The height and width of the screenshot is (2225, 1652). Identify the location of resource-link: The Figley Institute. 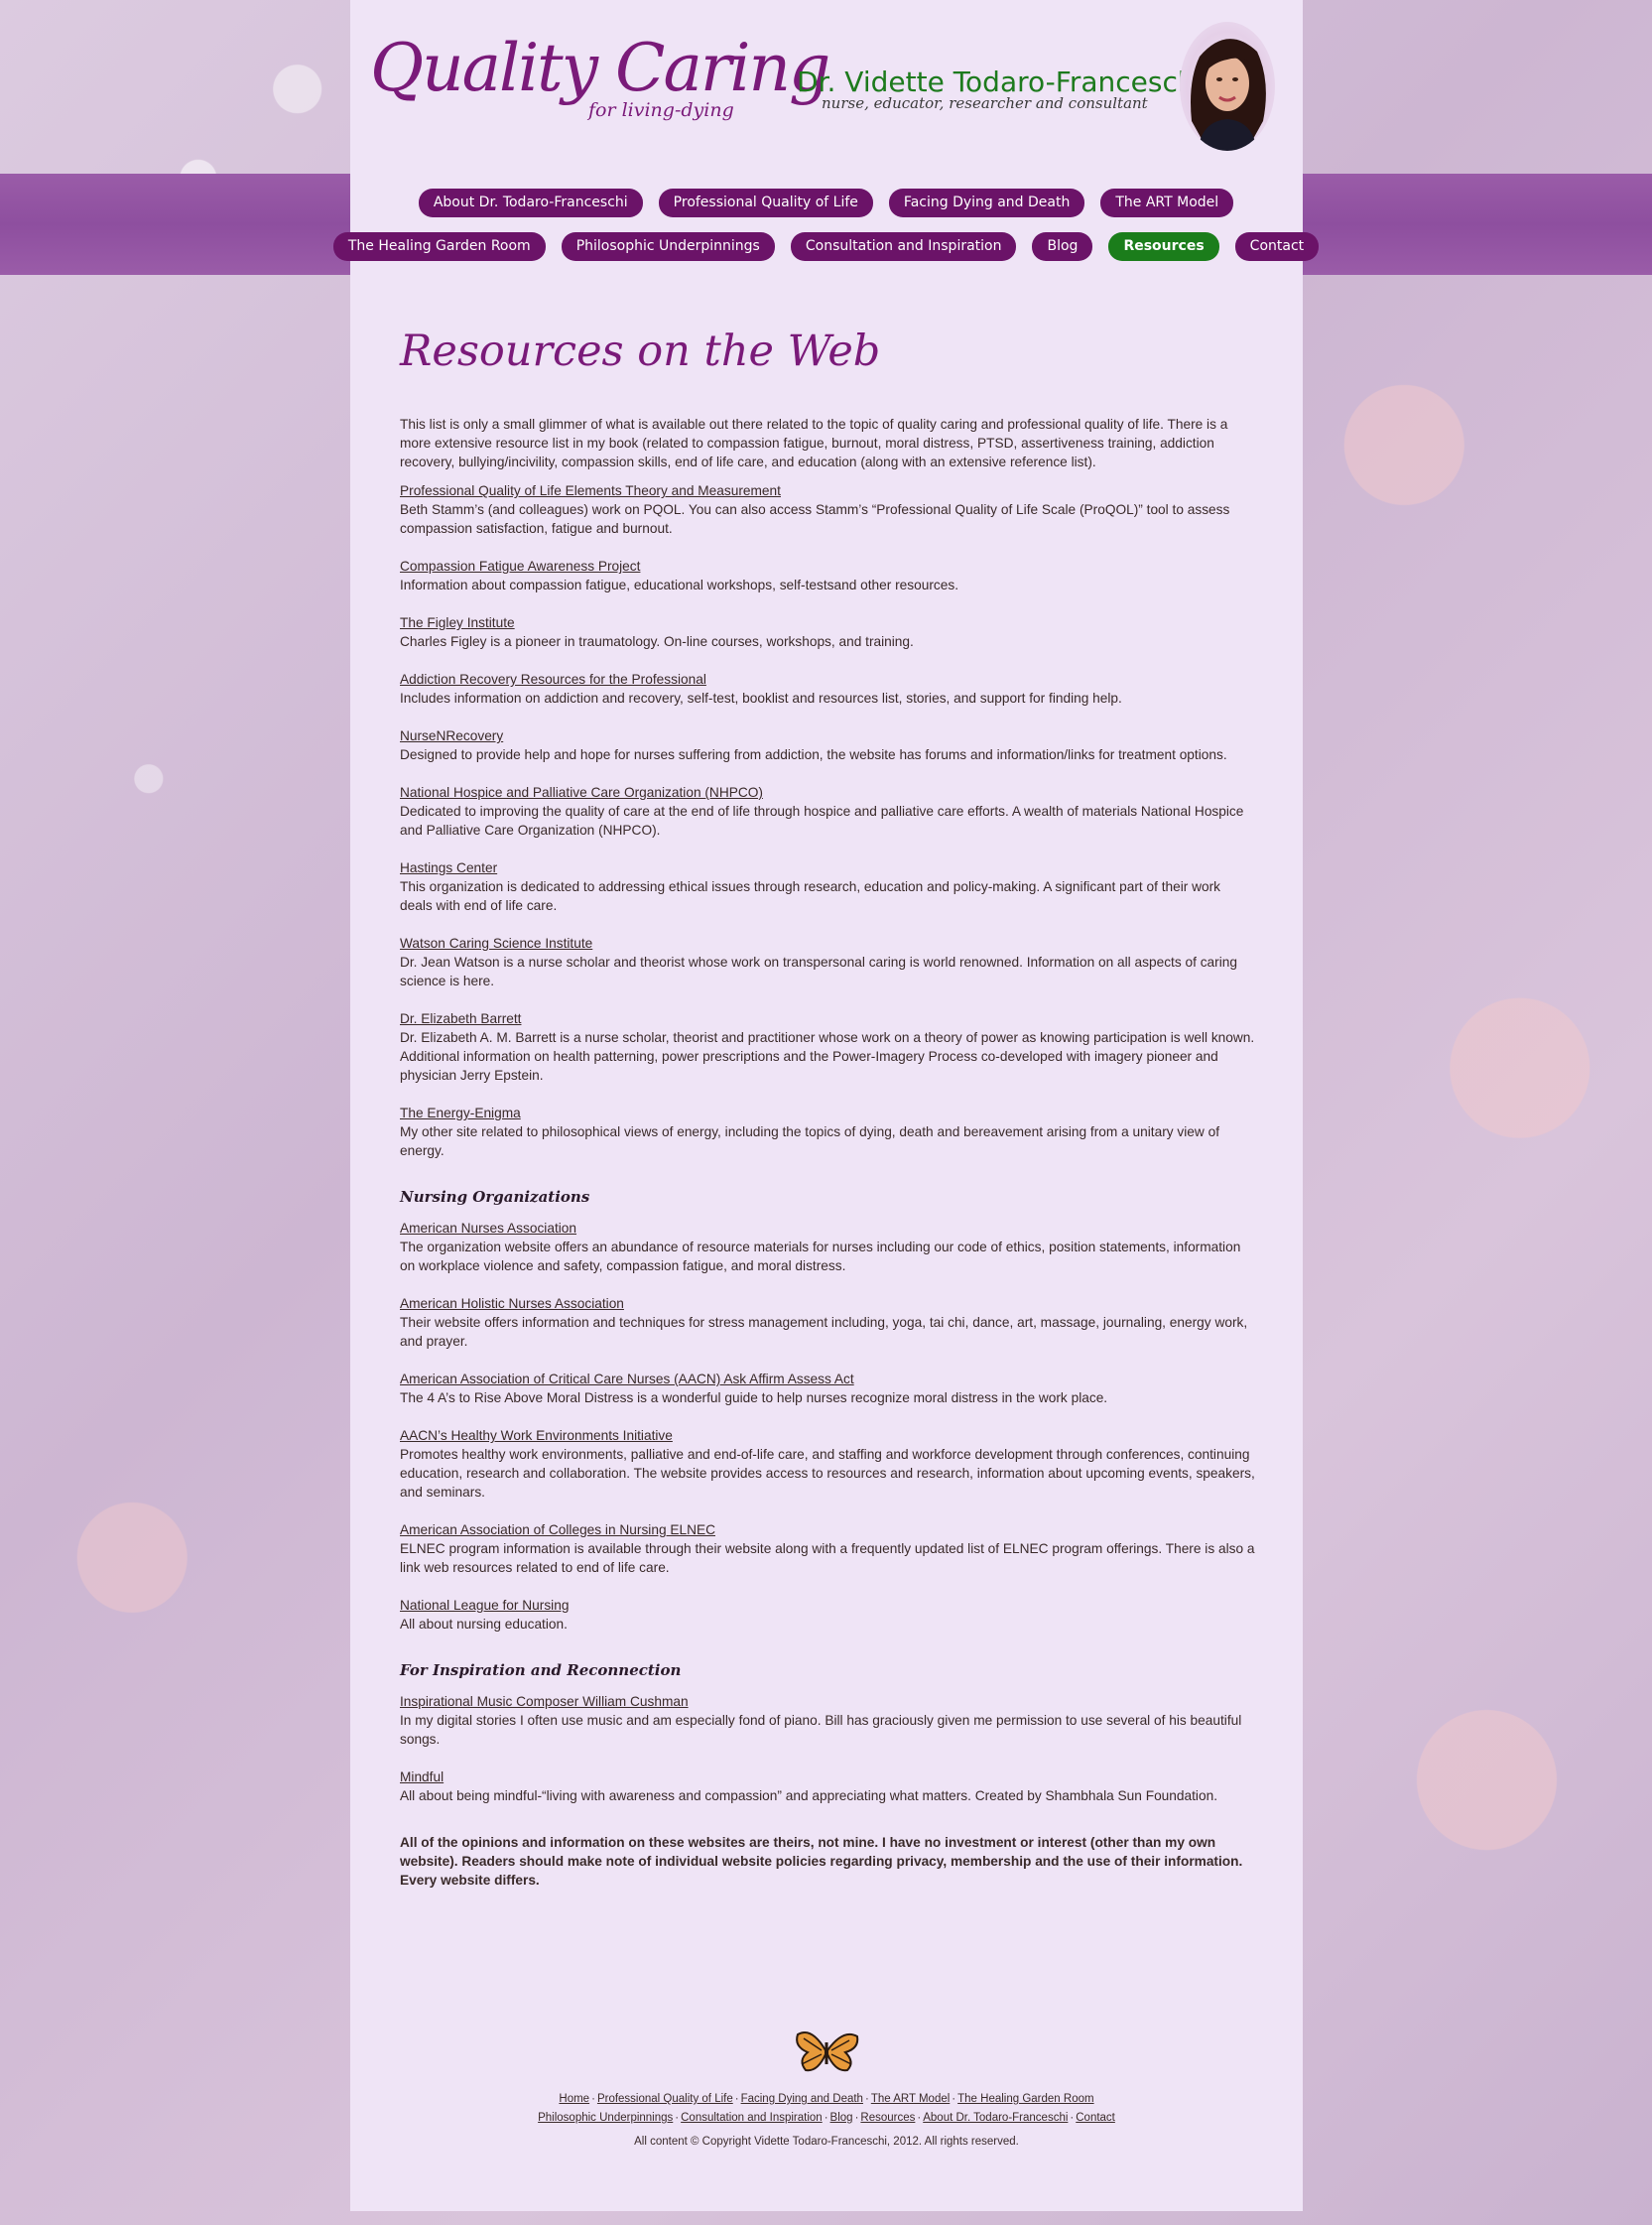
(457, 622).